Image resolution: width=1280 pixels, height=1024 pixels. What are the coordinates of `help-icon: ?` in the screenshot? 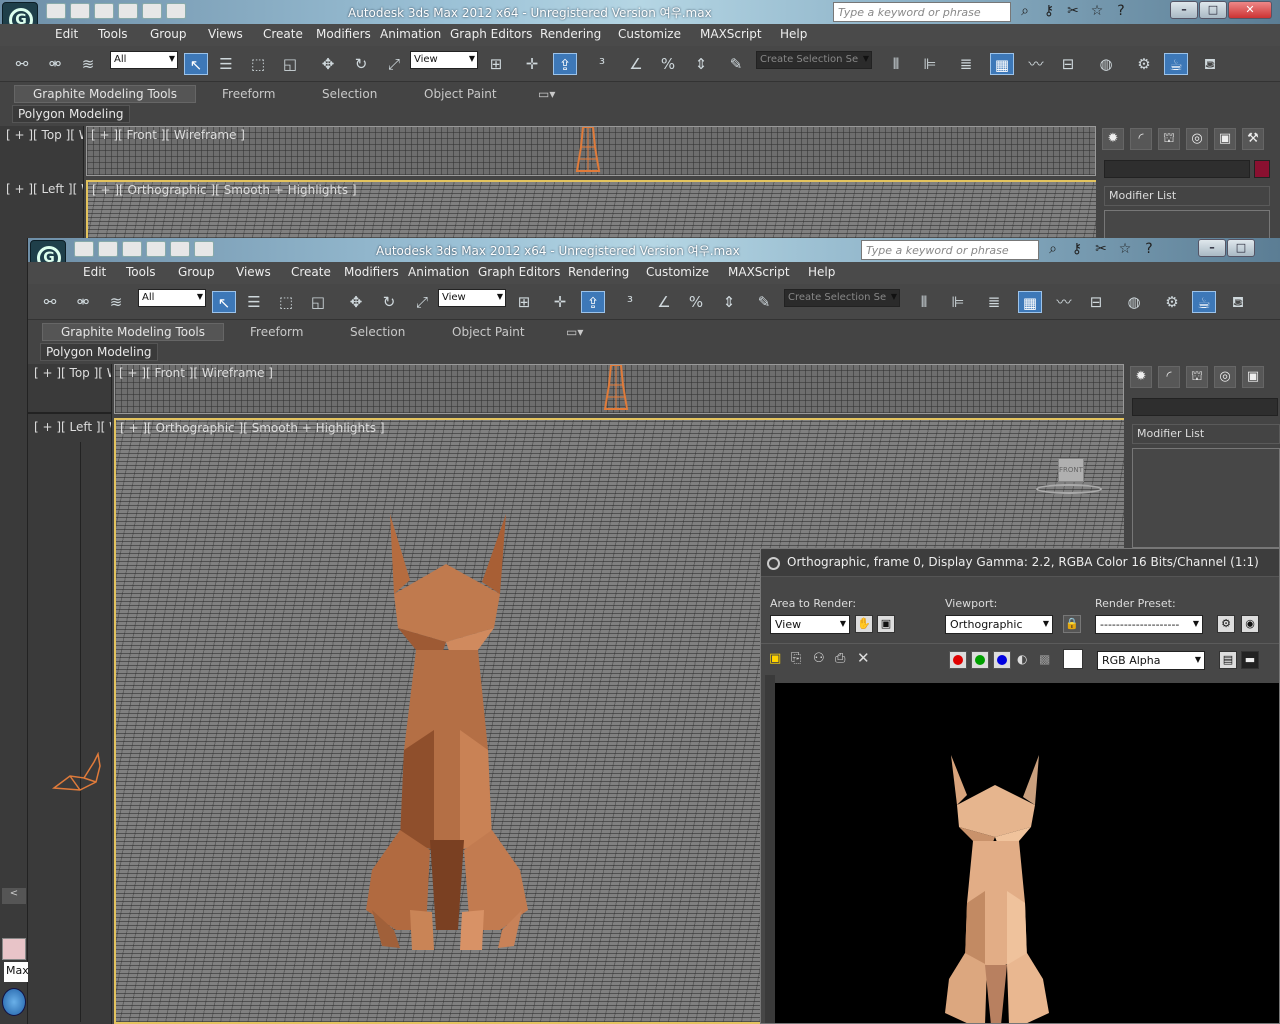 It's located at (1121, 11).